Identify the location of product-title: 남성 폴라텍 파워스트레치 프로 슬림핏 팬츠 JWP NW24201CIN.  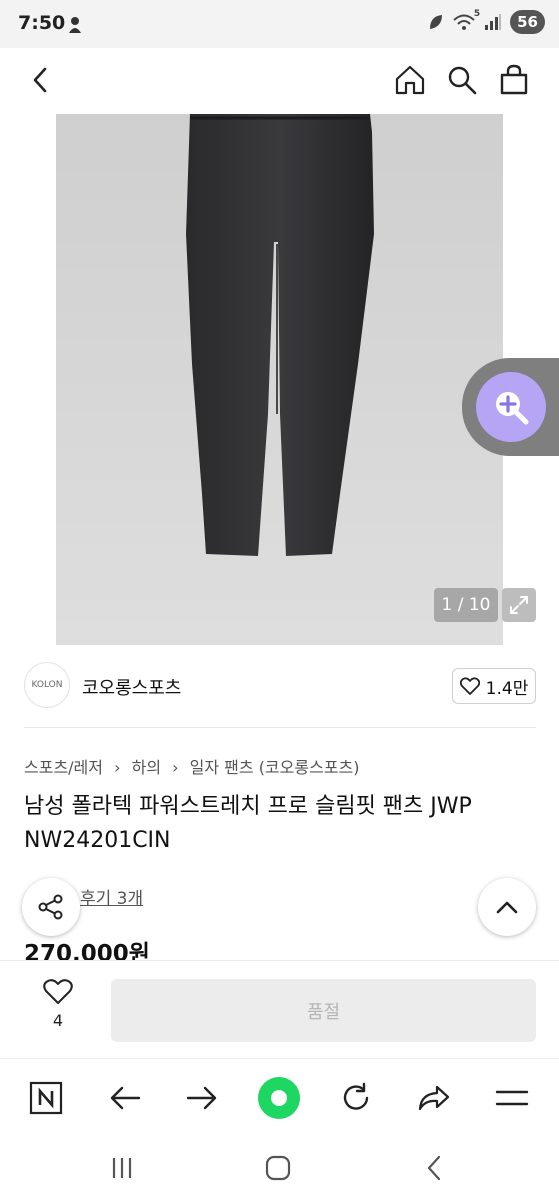
(248, 823).